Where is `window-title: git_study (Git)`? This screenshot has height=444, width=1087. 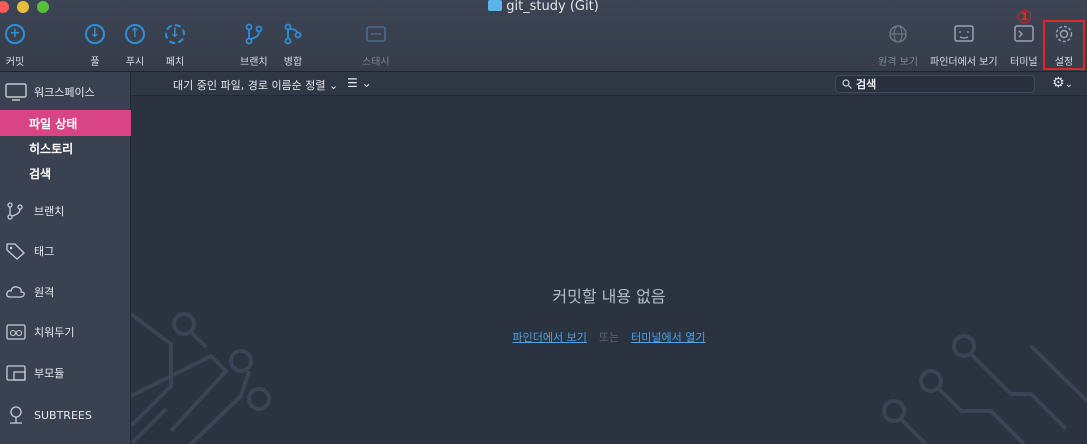
window-title: git_study (Git) is located at coordinates (543, 7).